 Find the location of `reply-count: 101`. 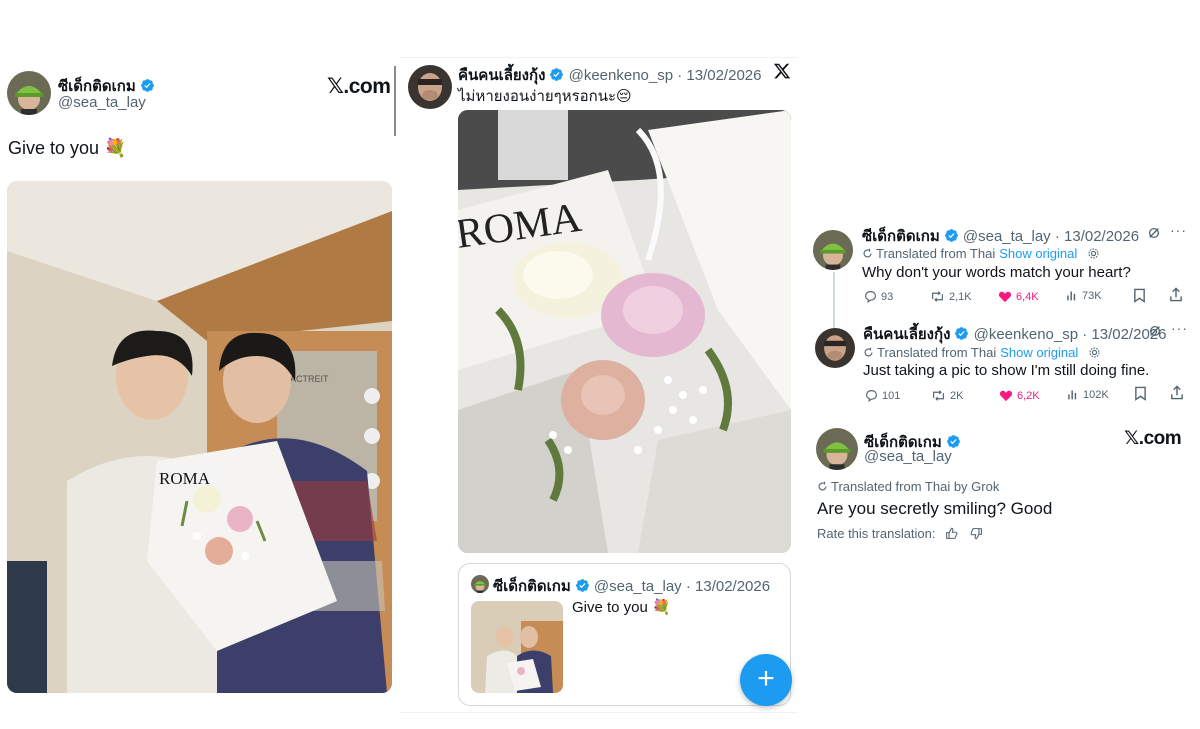

reply-count: 101 is located at coordinates (891, 396).